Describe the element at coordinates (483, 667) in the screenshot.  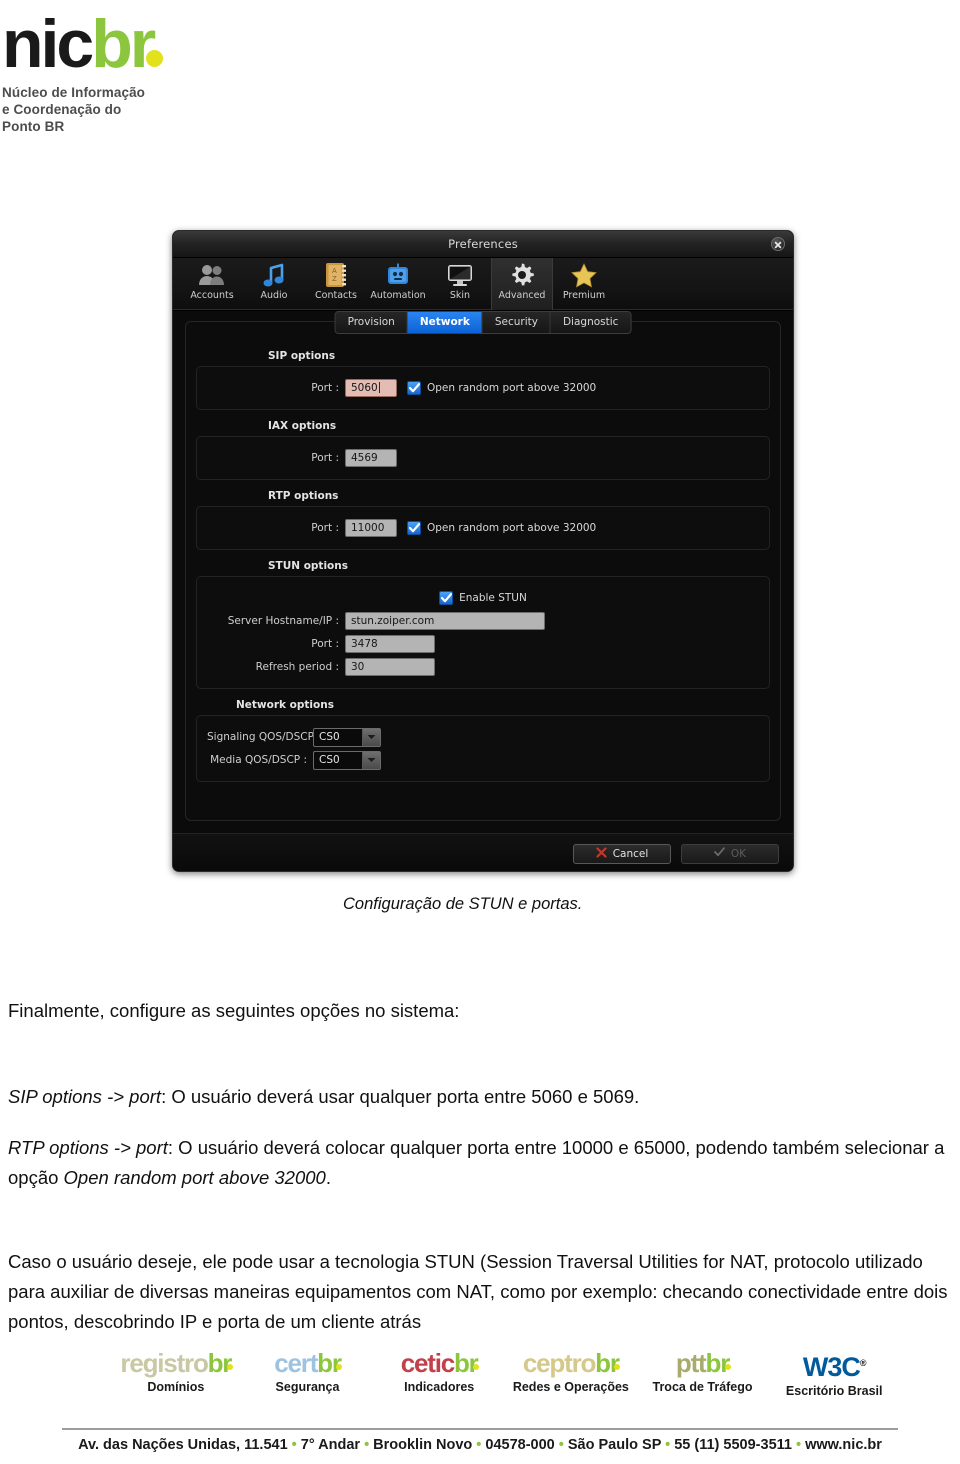
I see `stun-refresh-row: Refresh period : 30` at that location.